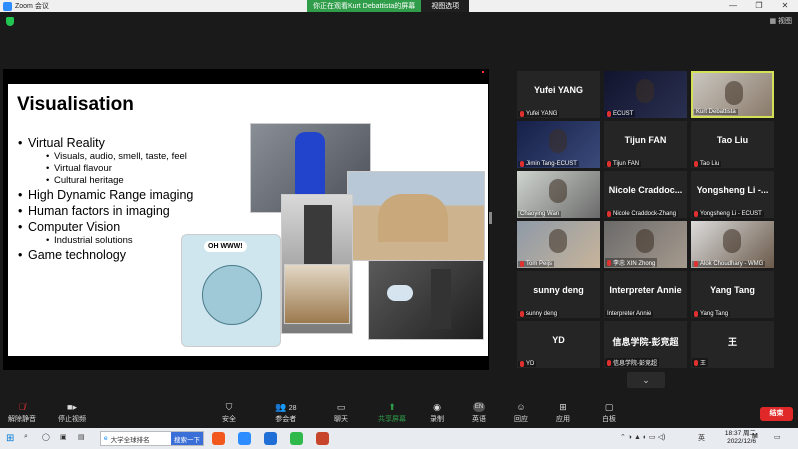 The height and width of the screenshot is (449, 798). I want to click on participant-name-large: 王, so click(732, 342).